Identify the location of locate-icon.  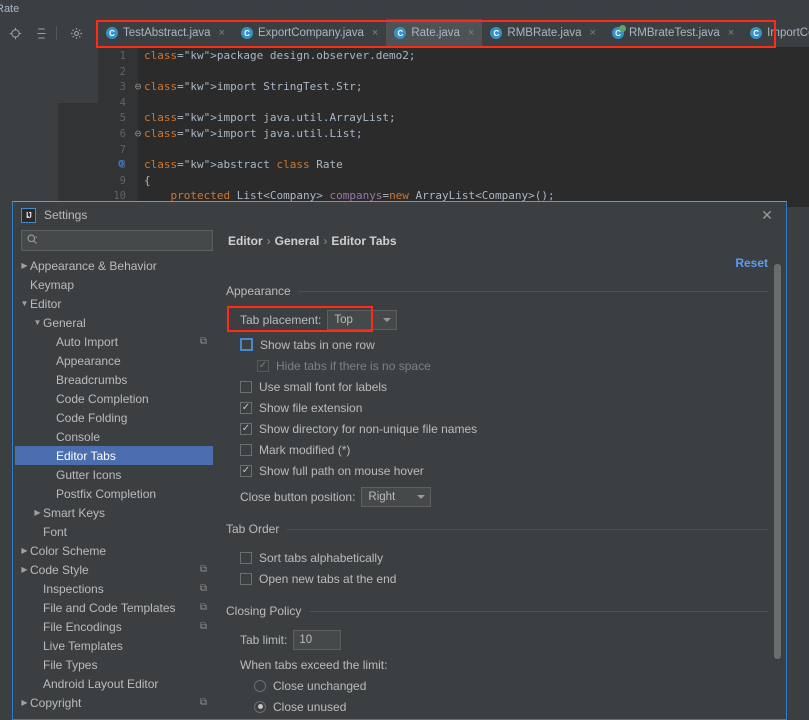
(15, 33).